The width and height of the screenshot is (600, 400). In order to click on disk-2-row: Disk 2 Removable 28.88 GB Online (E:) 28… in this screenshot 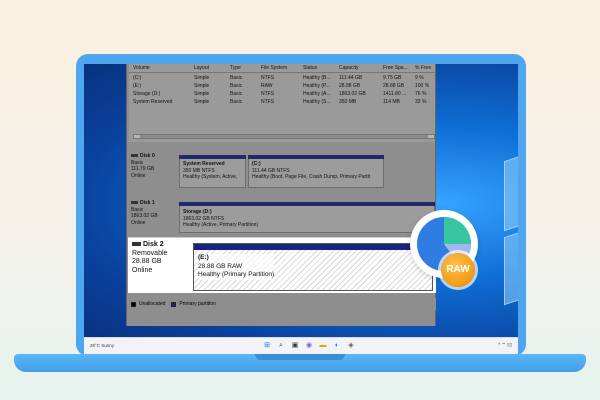, I will do `click(282, 265)`.